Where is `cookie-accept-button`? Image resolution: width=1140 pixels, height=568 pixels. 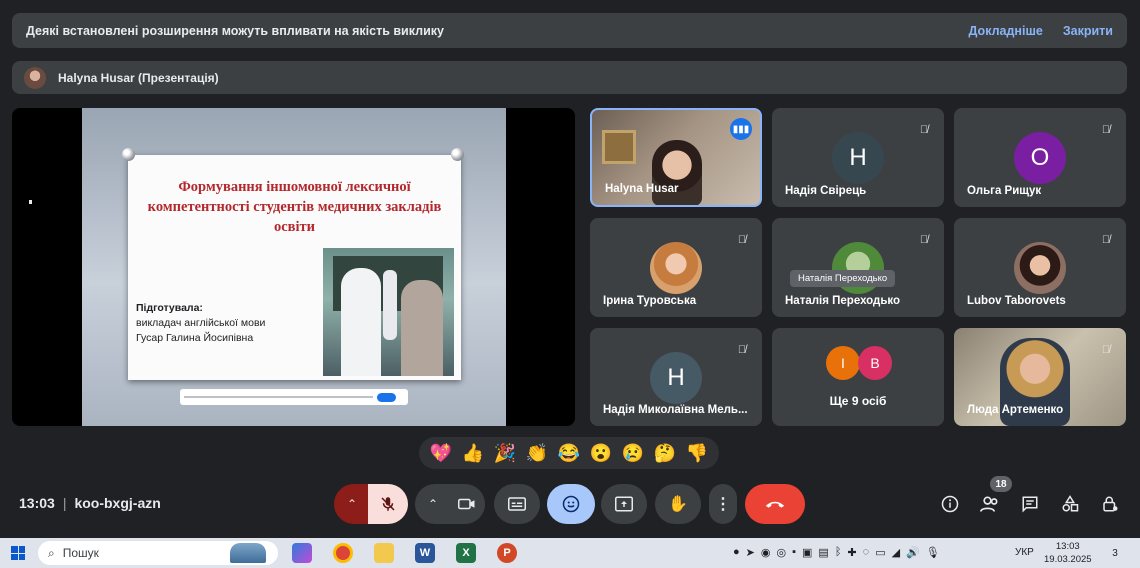 cookie-accept-button is located at coordinates (386, 397).